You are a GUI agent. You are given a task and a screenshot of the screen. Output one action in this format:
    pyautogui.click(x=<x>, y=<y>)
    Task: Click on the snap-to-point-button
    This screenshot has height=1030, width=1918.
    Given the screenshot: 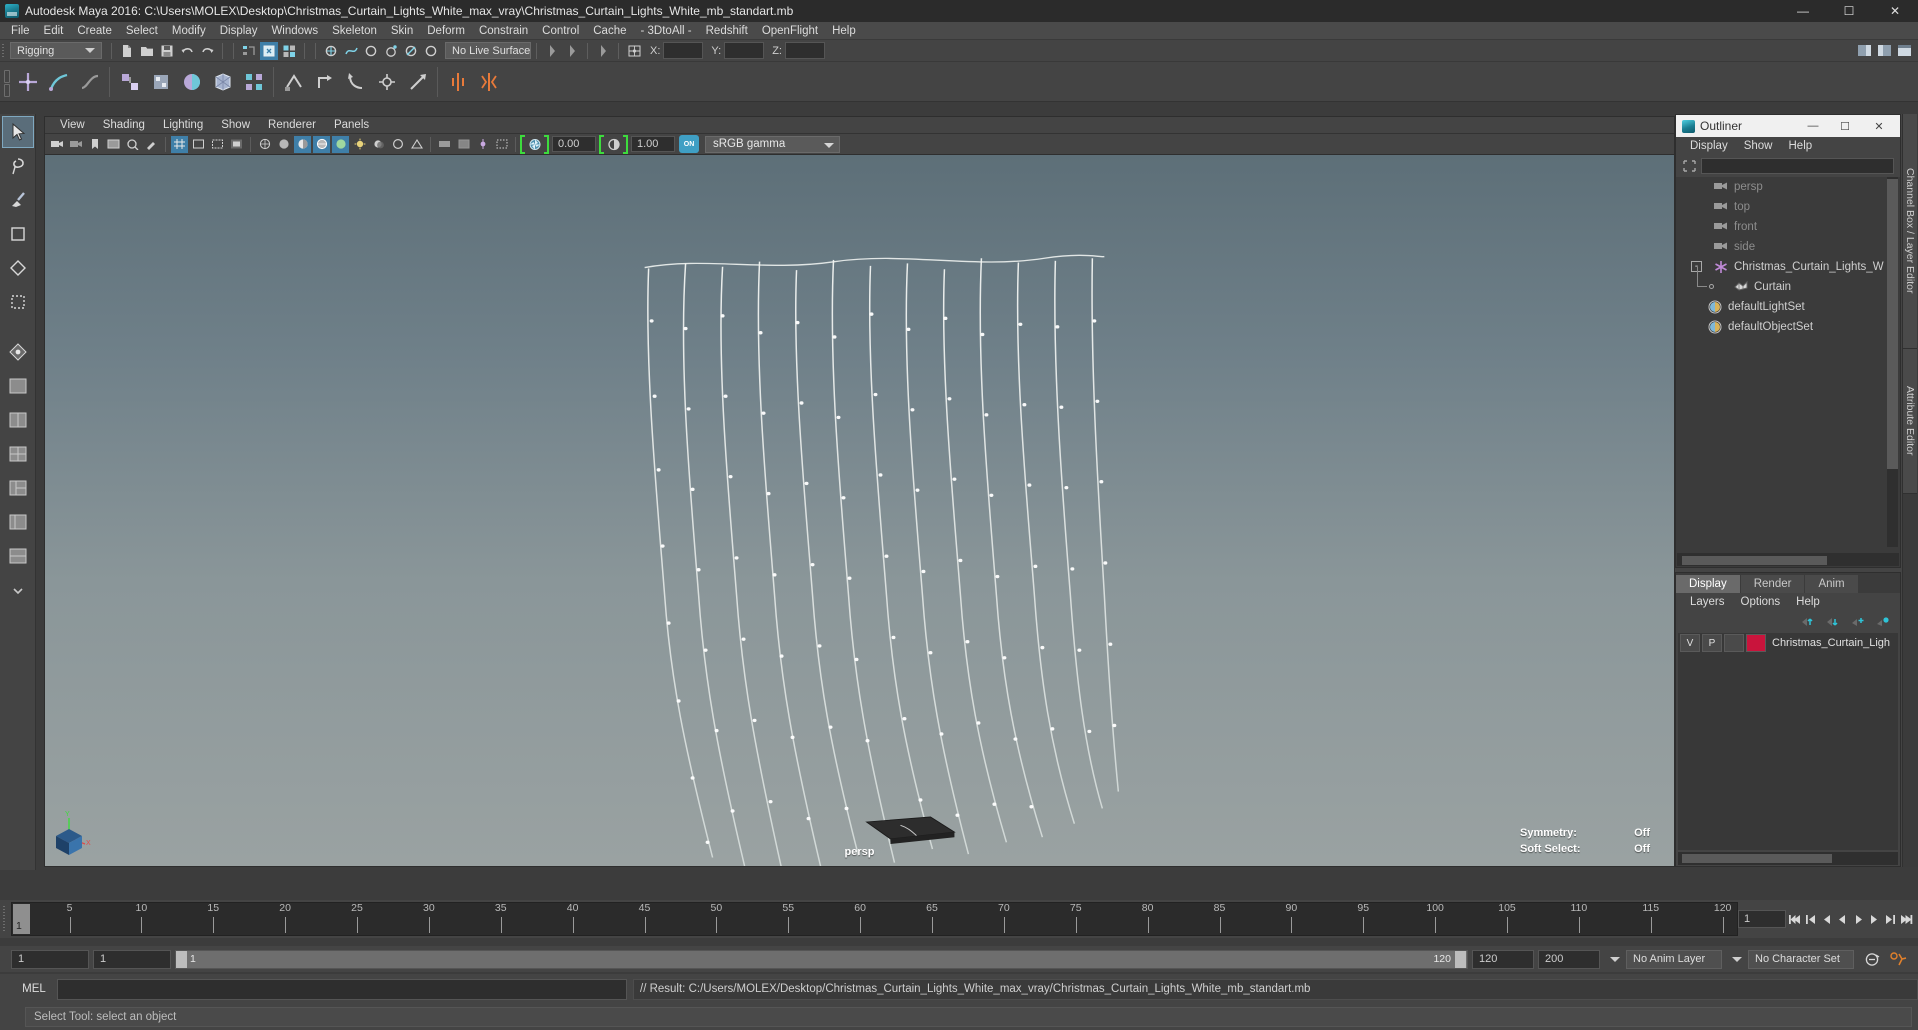 What is the action you would take?
    pyautogui.click(x=371, y=51)
    